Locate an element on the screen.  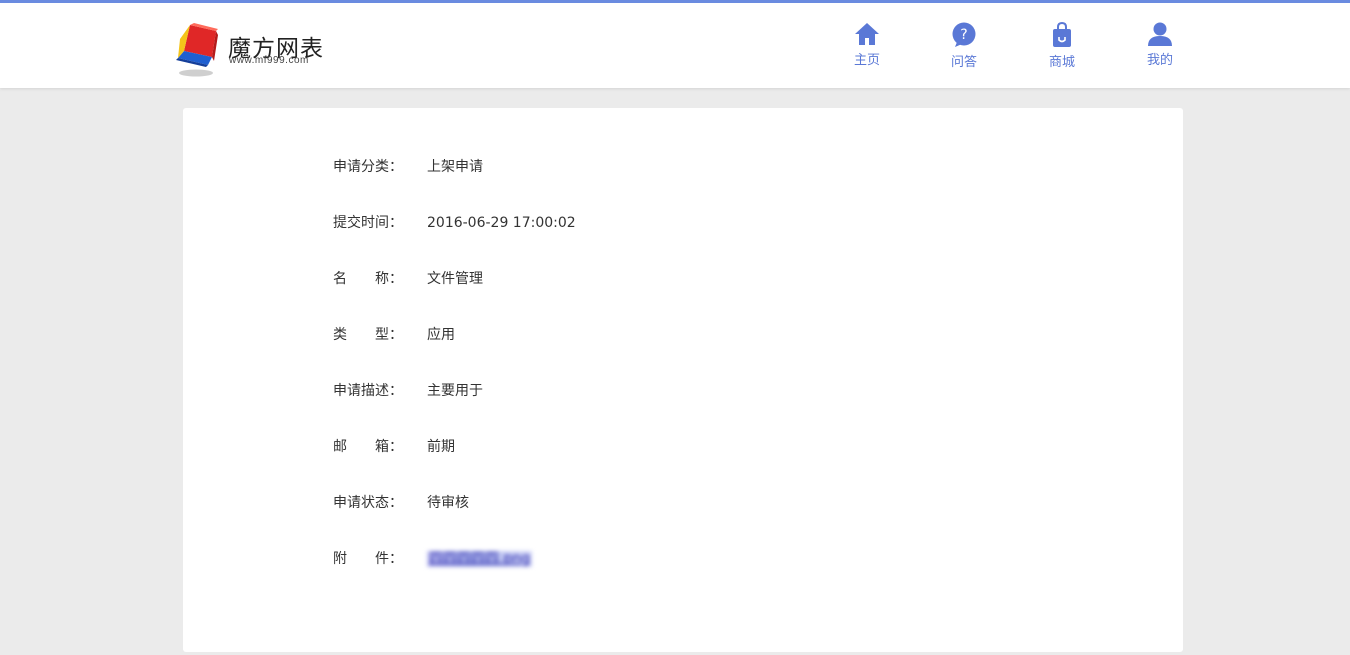
detail-label: 申请状态： is located at coordinates (368, 503).